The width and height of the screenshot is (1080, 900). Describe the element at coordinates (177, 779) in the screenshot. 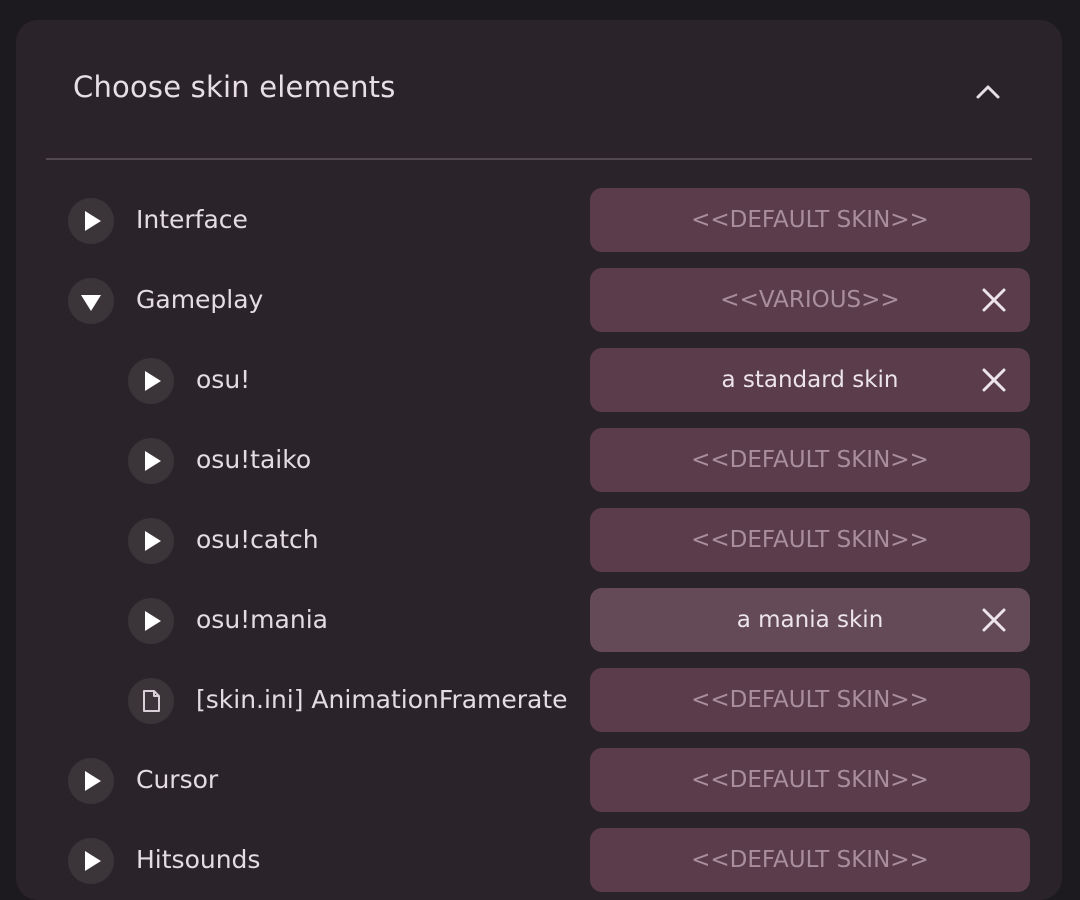

I see `row-label: Cursor` at that location.